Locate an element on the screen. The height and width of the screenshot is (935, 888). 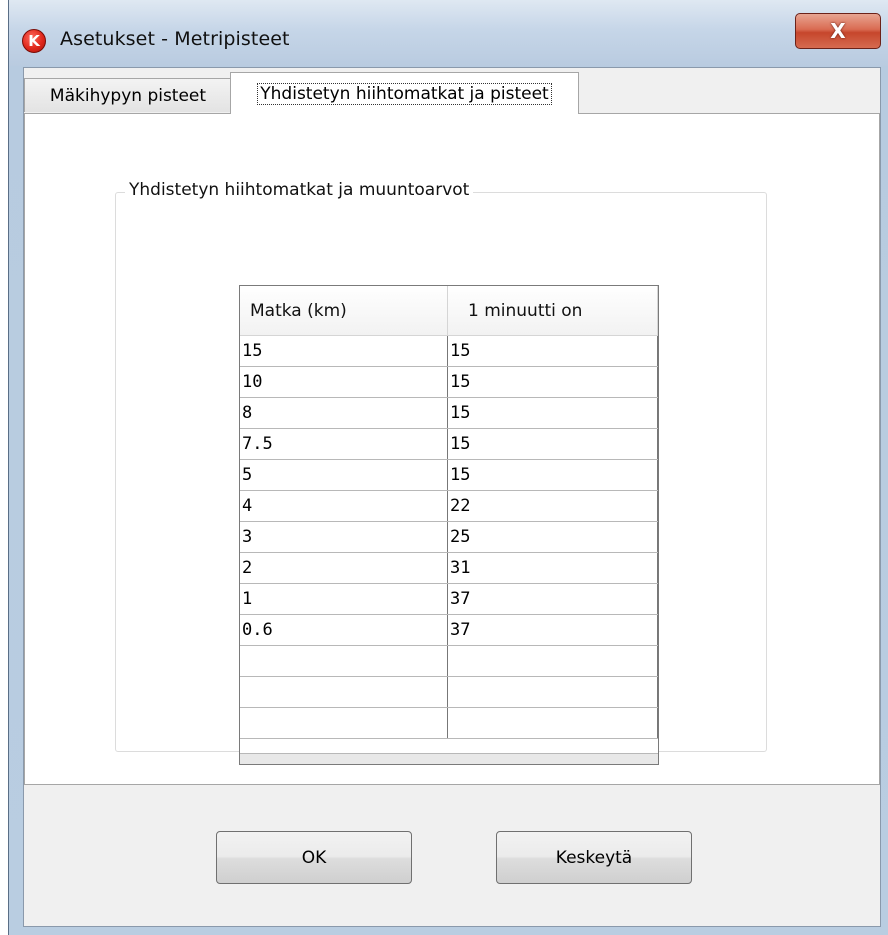
ok-button: OK is located at coordinates (314, 857).